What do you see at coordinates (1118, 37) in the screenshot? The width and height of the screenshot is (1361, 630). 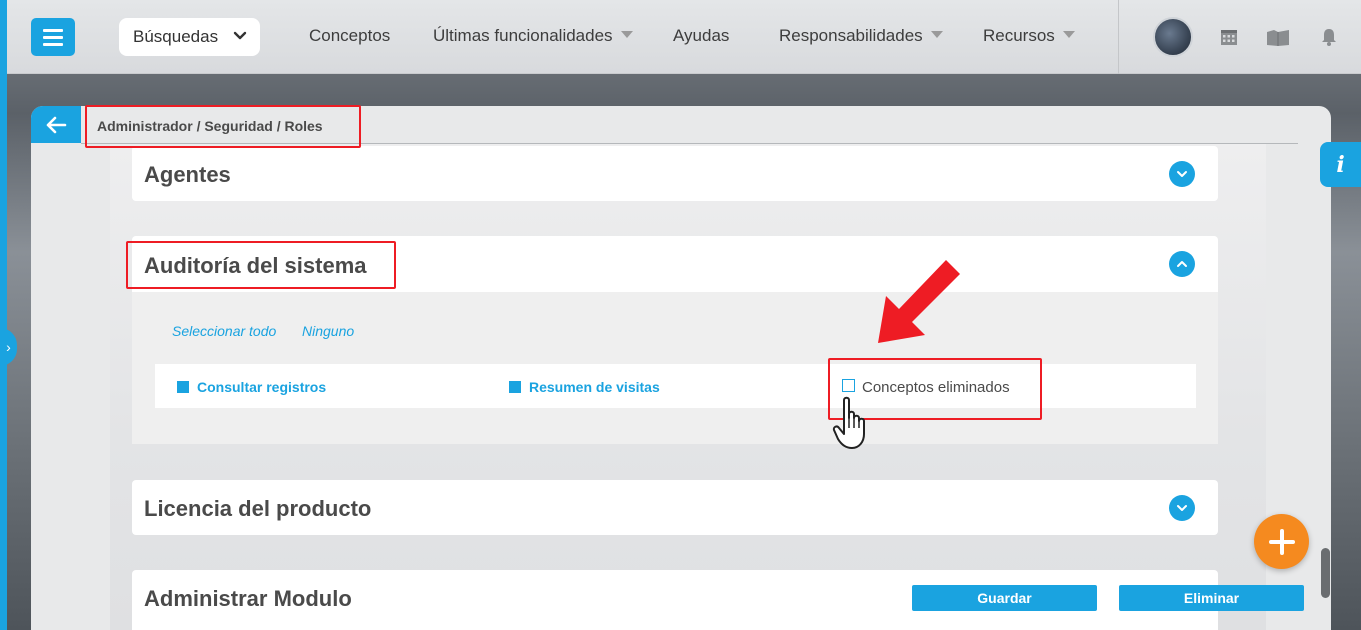 I see `topbar-divider` at bounding box center [1118, 37].